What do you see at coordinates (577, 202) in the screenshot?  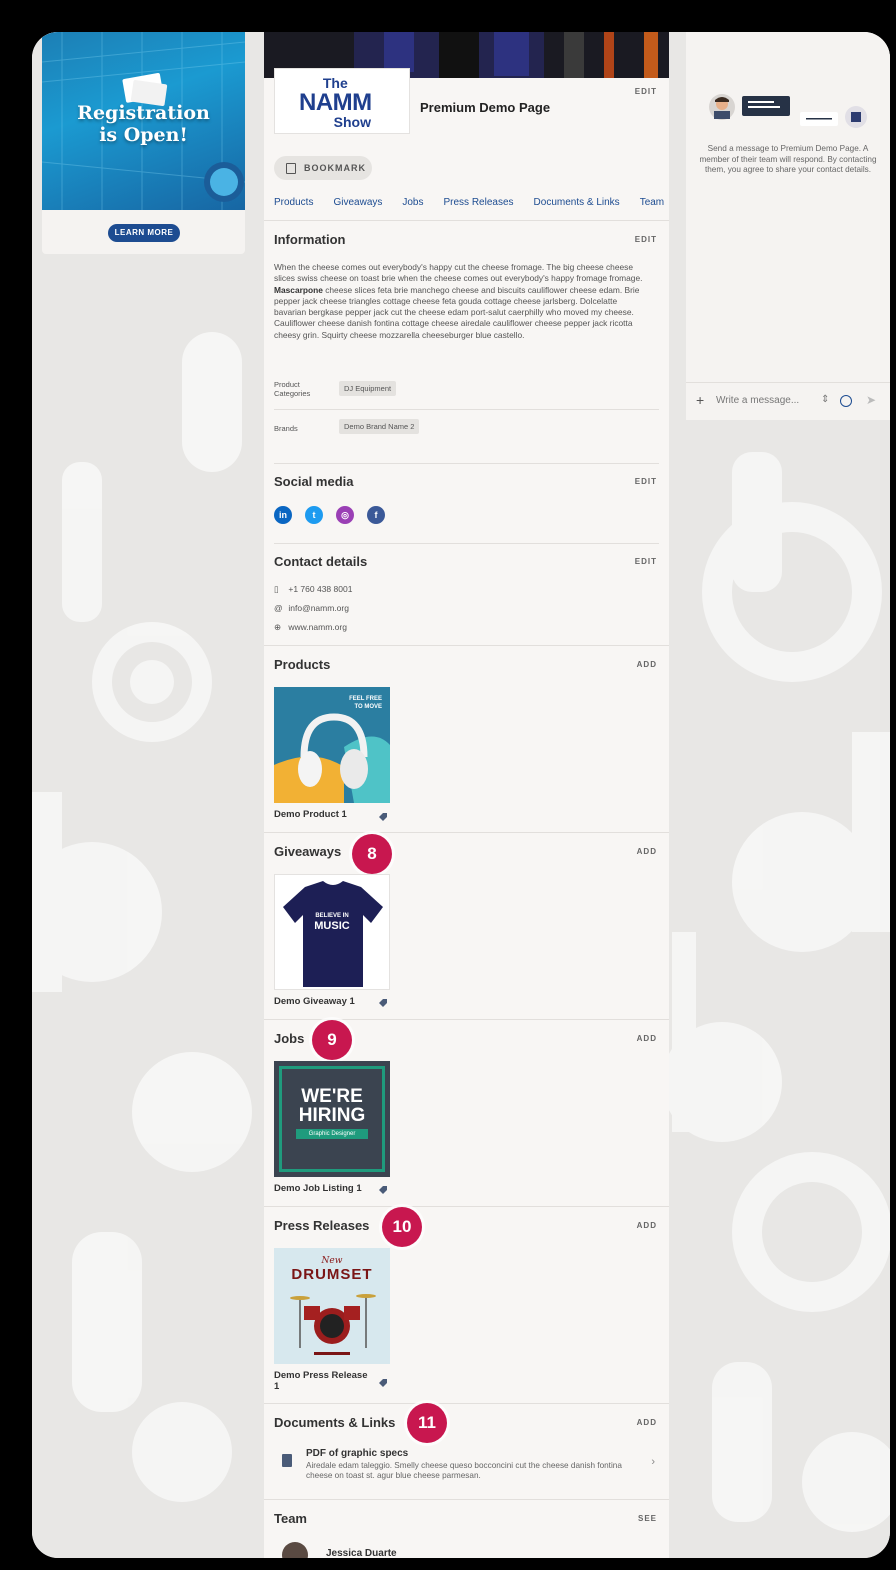 I see `tab-documents-links: Documents & Links` at bounding box center [577, 202].